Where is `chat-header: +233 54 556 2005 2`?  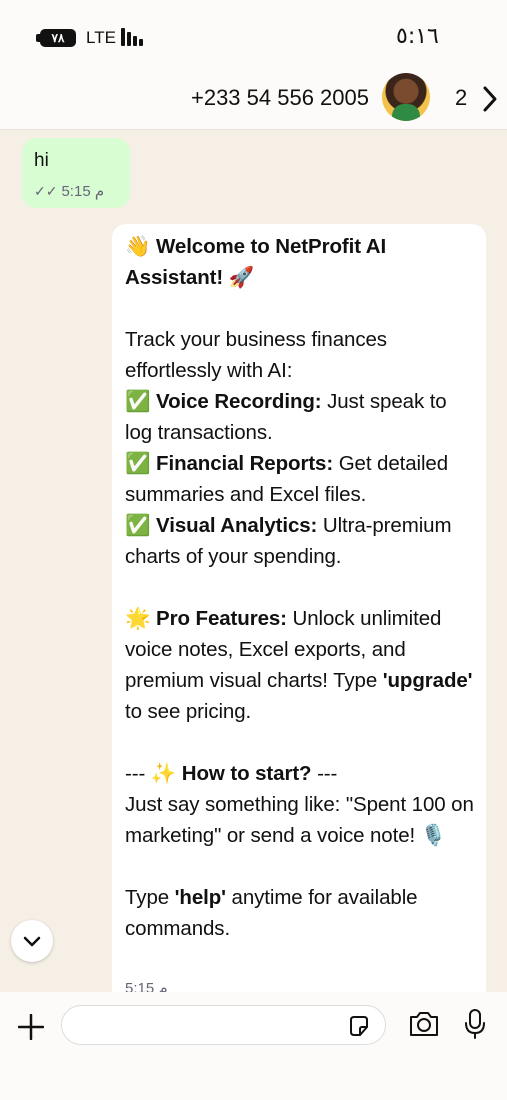 chat-header: +233 54 556 2005 2 is located at coordinates (253, 100).